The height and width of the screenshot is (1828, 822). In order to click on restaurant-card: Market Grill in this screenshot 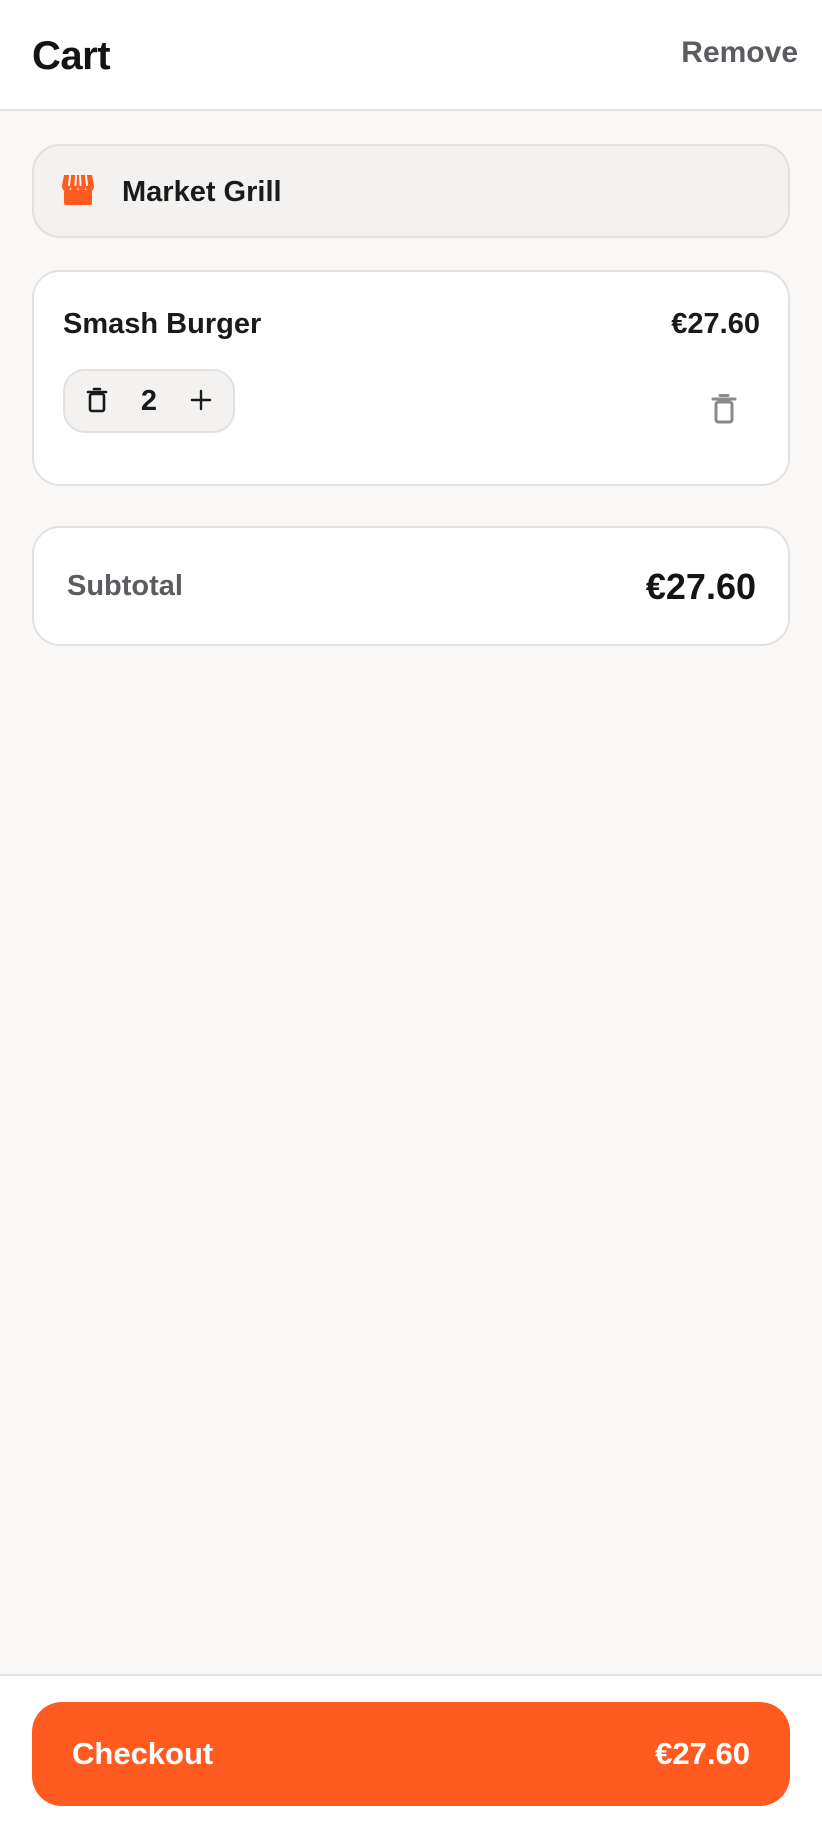, I will do `click(411, 191)`.